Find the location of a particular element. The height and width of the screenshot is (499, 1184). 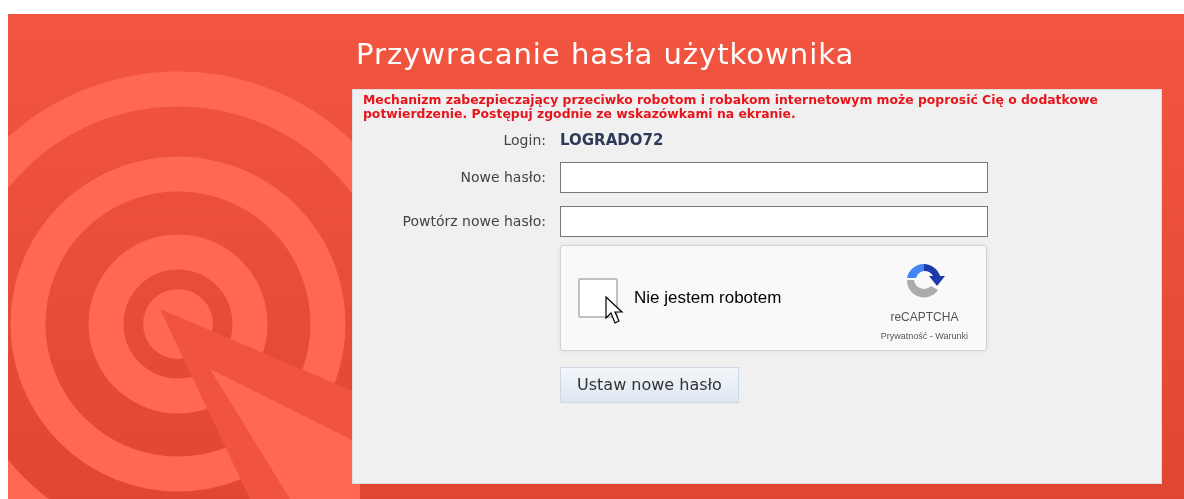

captcha-label: Nie jestem robotem is located at coordinates (708, 297).